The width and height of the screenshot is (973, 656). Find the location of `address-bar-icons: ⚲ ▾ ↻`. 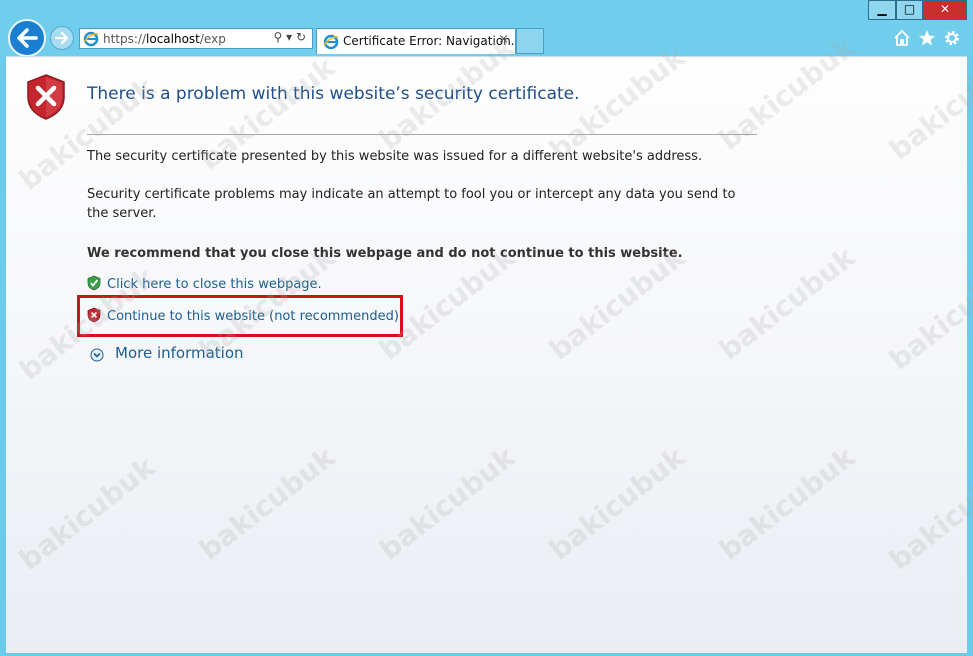

address-bar-icons: ⚲ ▾ ↻ is located at coordinates (289, 37).